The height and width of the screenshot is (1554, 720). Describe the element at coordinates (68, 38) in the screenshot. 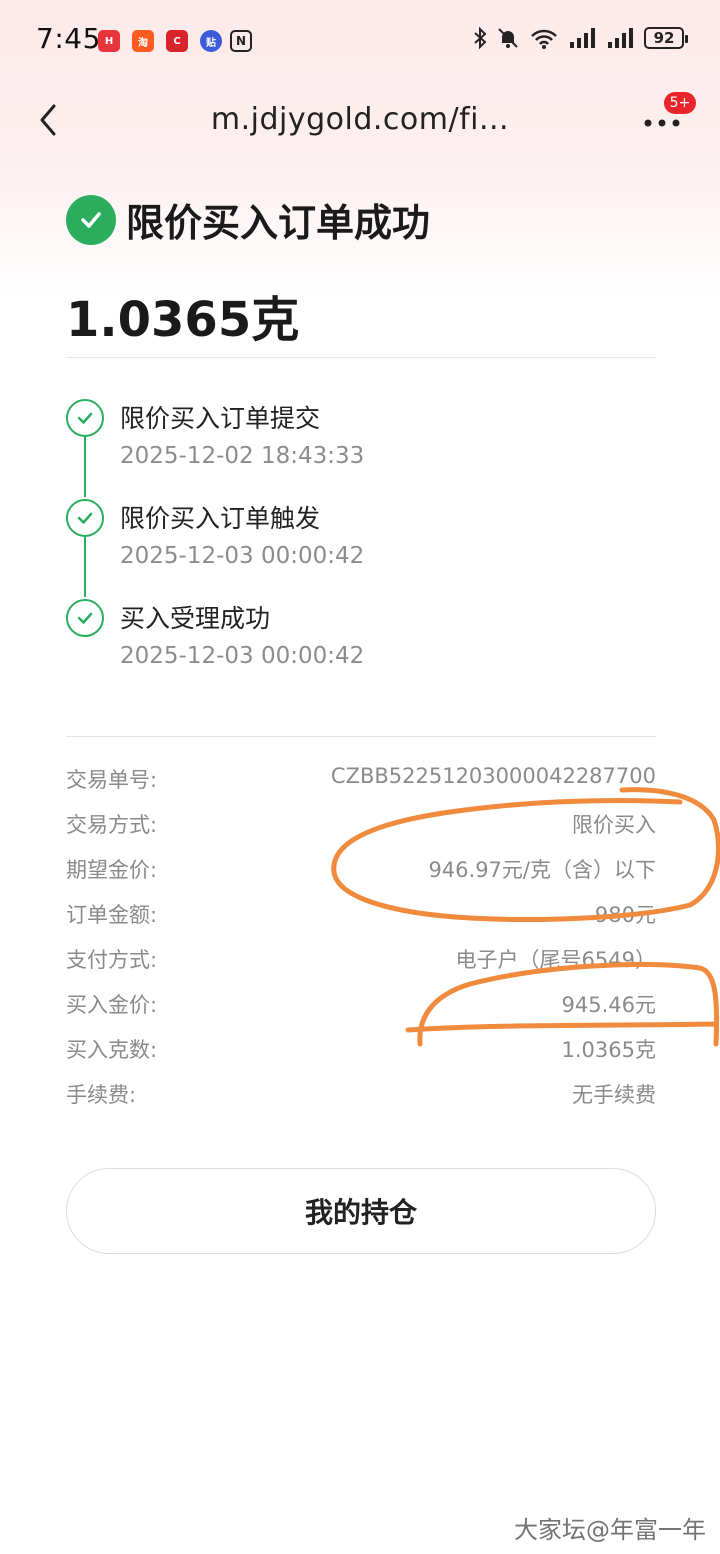

I see `status-time: 7:45` at that location.